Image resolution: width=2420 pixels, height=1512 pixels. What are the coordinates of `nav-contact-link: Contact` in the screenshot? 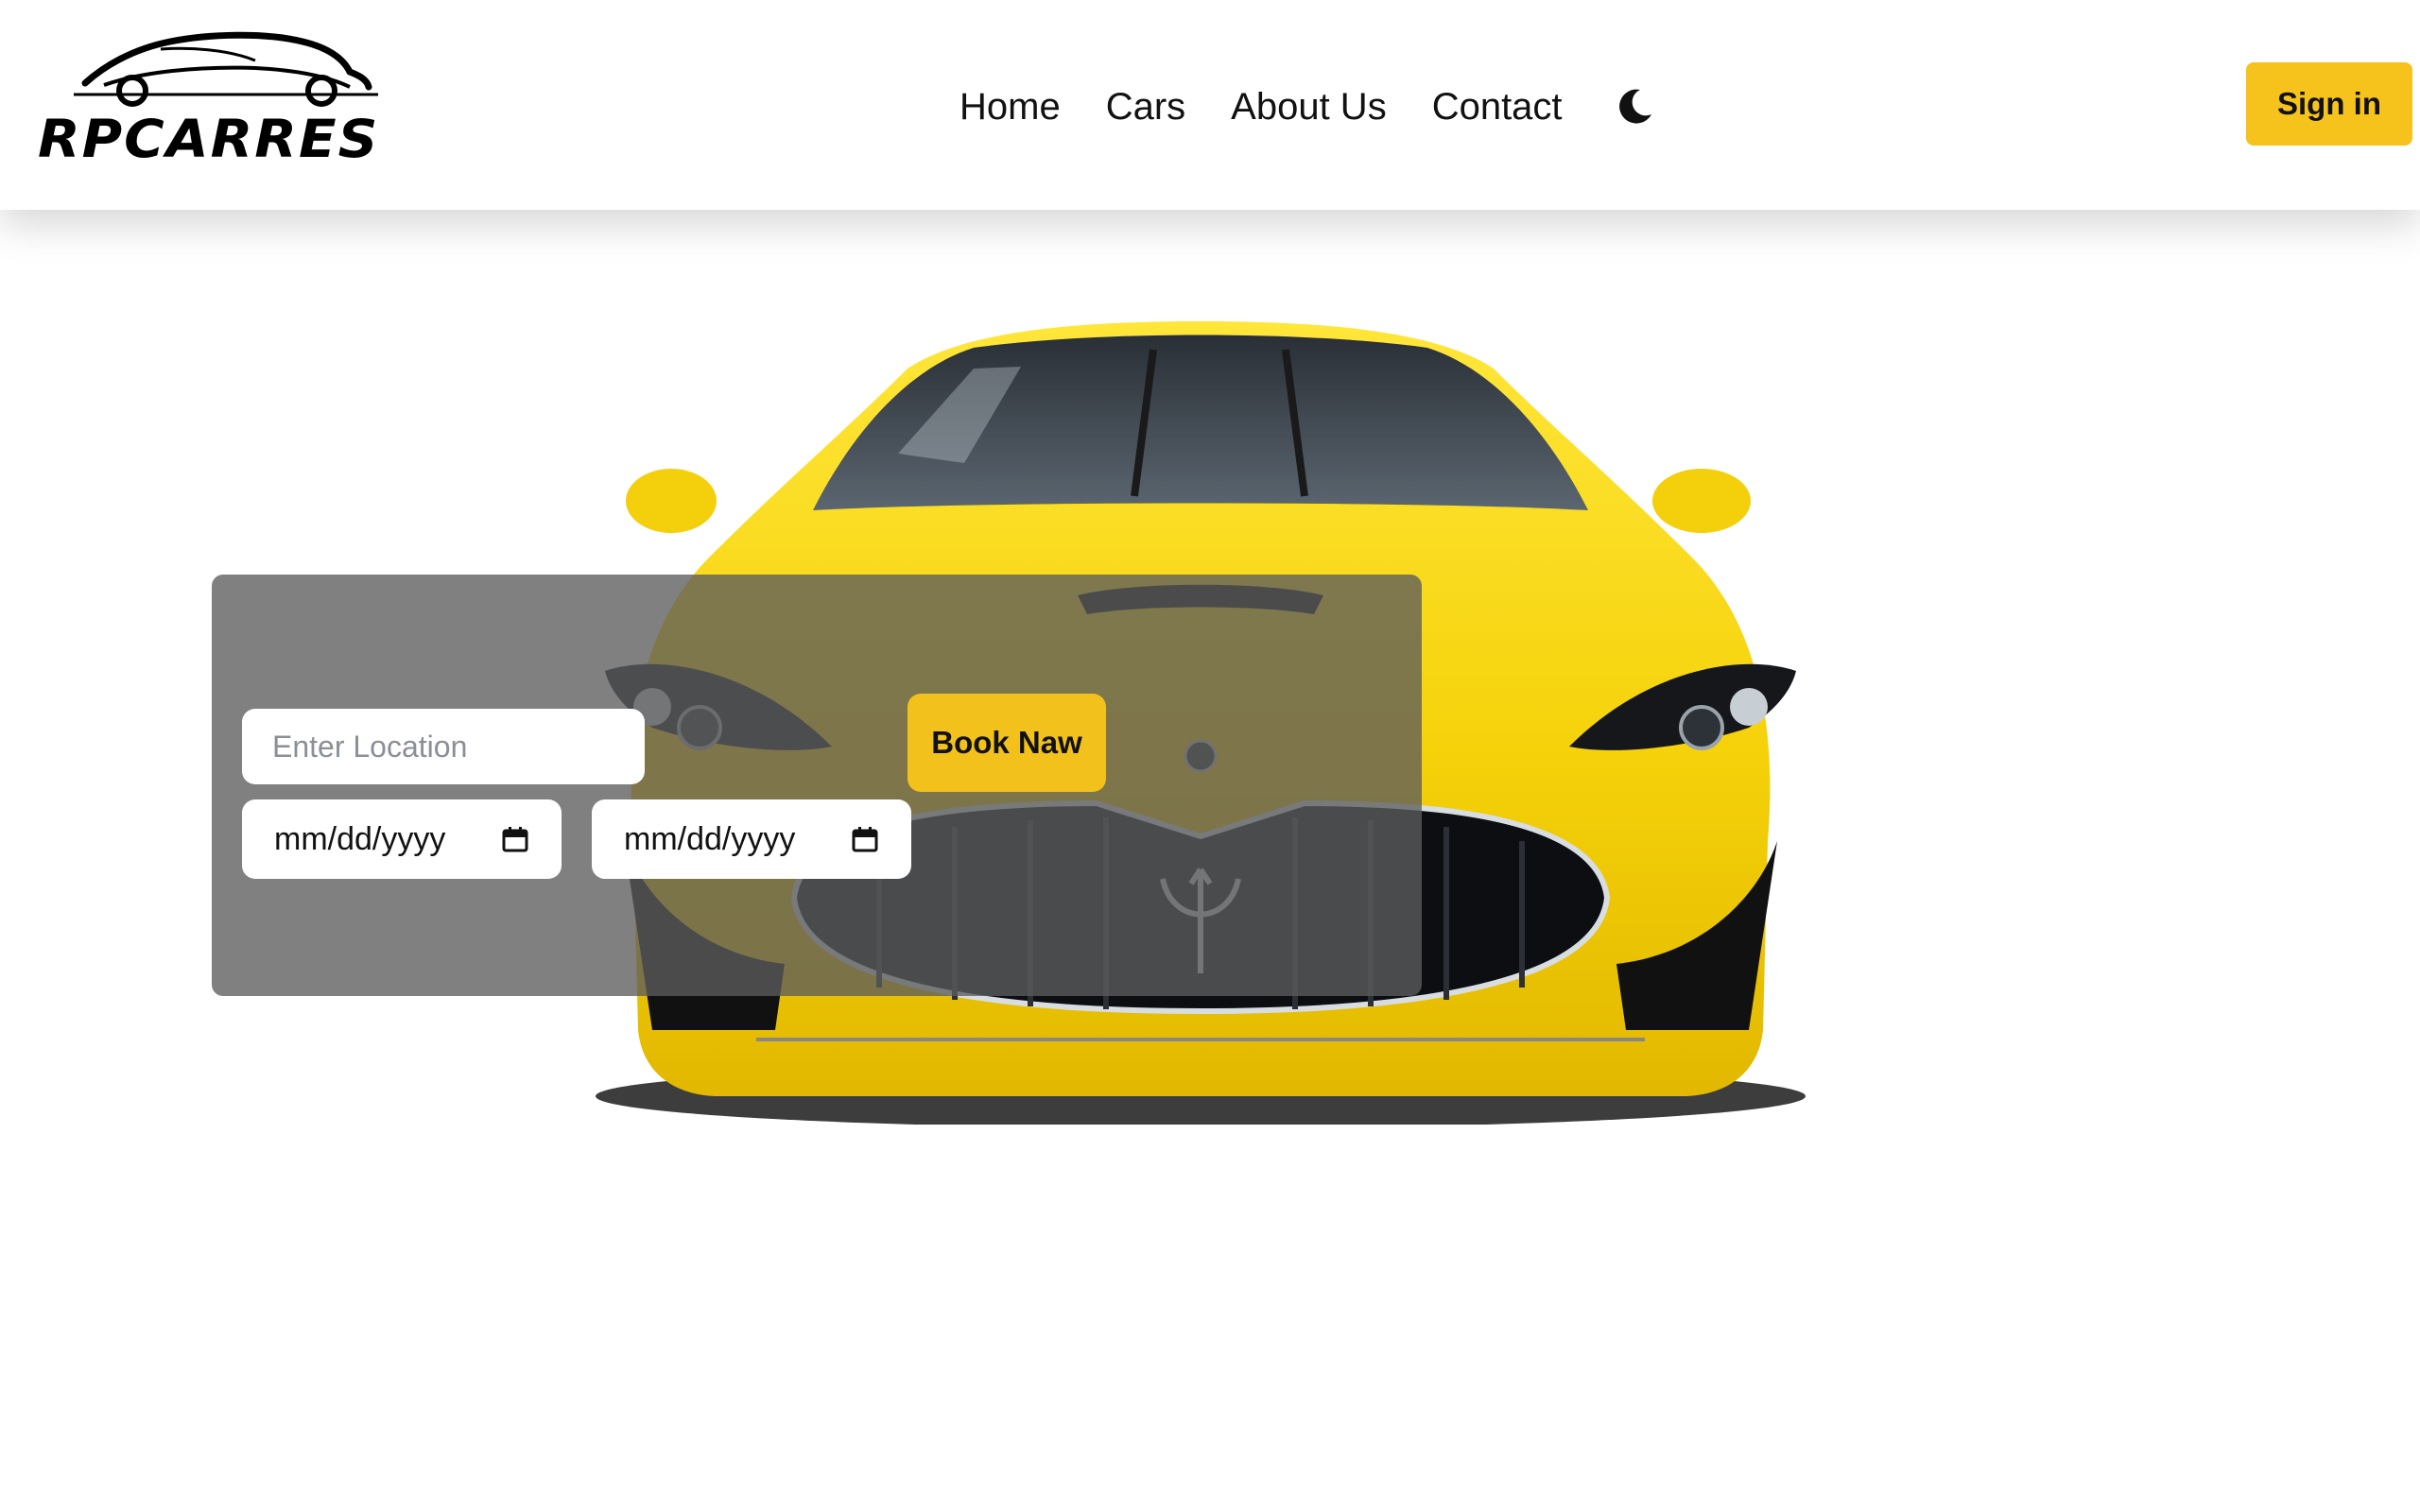 It's located at (1497, 107).